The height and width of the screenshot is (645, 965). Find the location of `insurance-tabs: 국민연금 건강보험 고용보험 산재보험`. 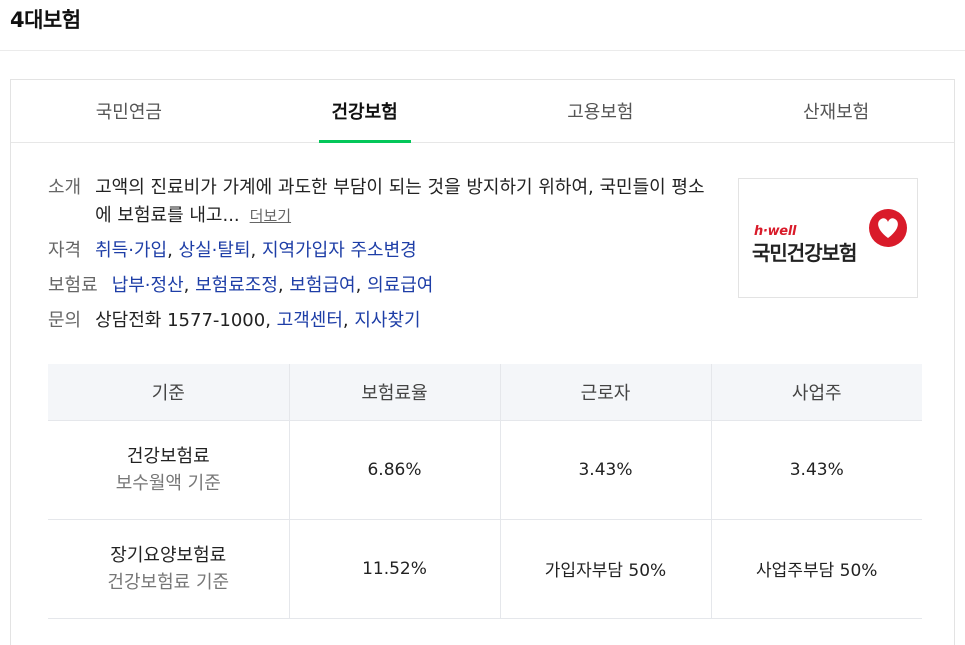

insurance-tabs: 국민연금 건강보험 고용보험 산재보험 is located at coordinates (482, 111).